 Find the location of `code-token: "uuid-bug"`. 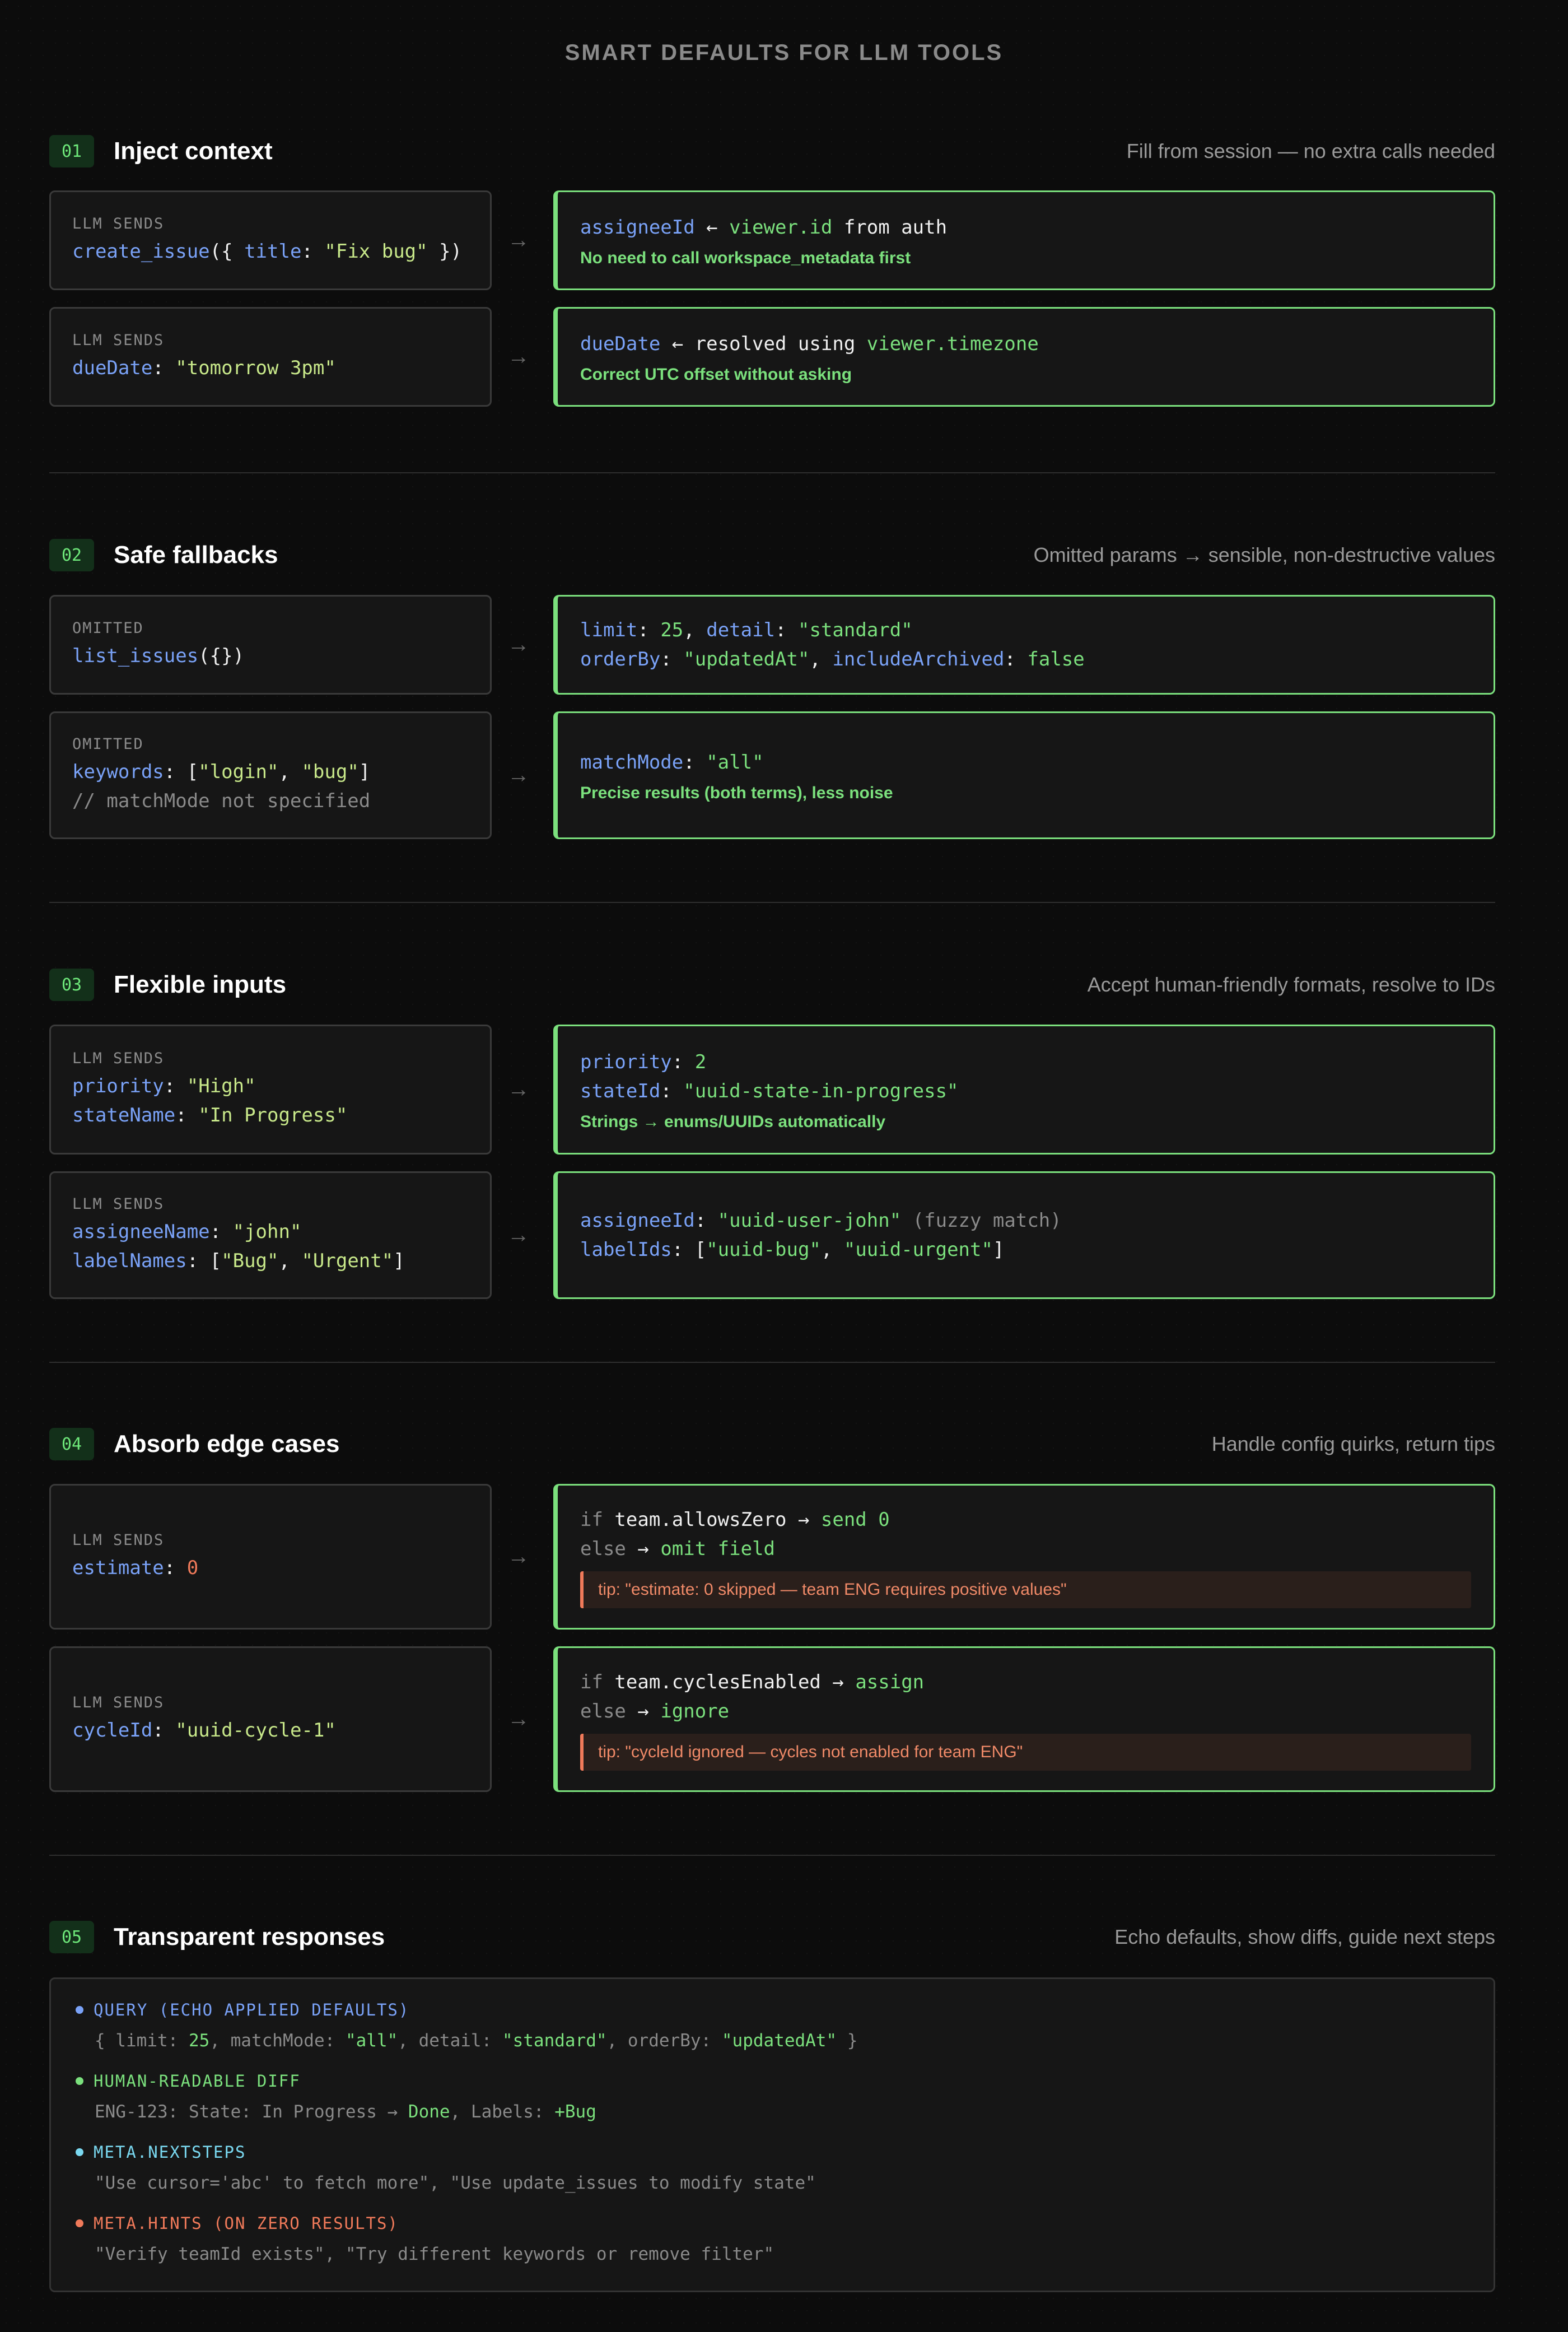

code-token: "uuid-bug" is located at coordinates (763, 1250).